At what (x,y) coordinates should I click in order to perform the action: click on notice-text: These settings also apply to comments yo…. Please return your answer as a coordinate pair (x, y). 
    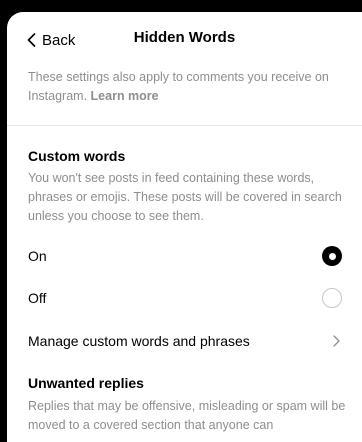
    Looking at the image, I should click on (178, 86).